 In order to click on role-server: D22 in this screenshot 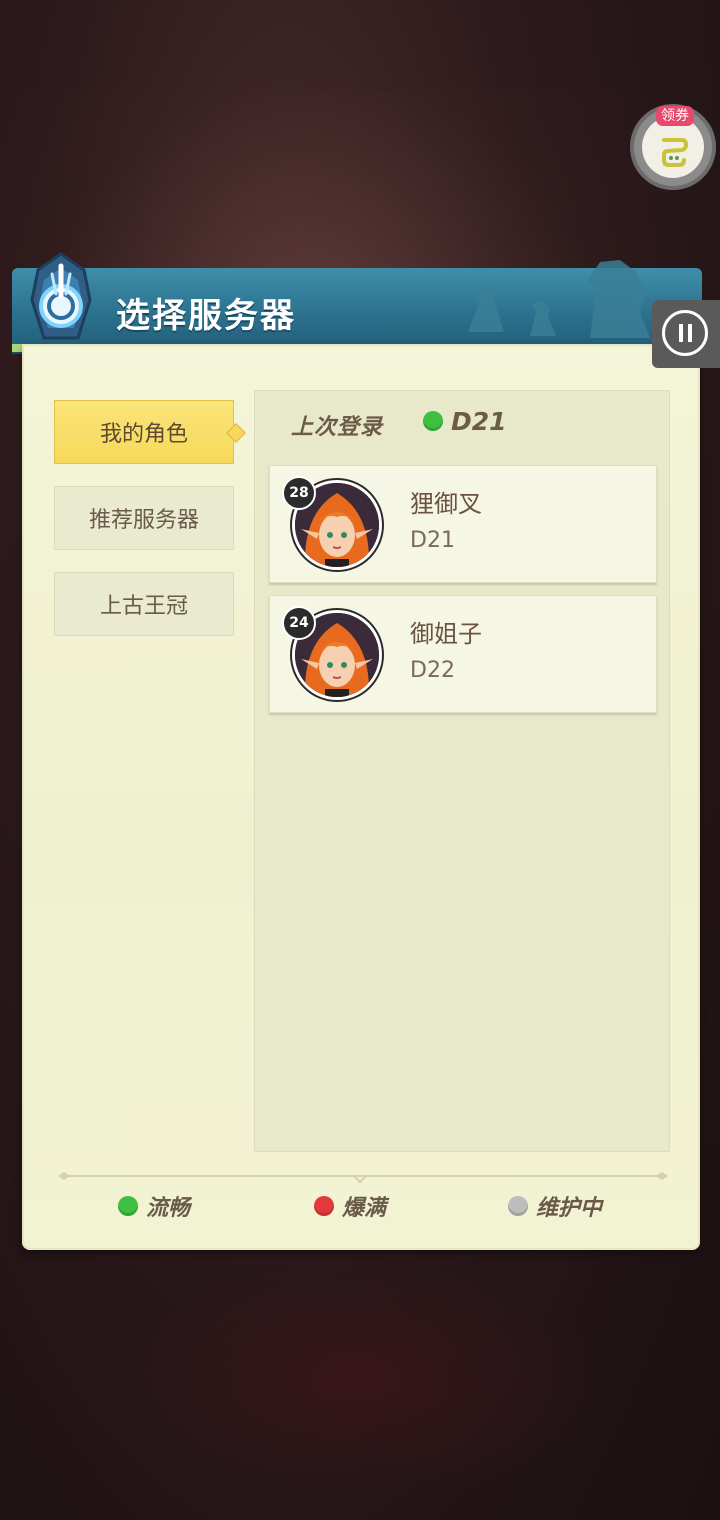, I will do `click(432, 670)`.